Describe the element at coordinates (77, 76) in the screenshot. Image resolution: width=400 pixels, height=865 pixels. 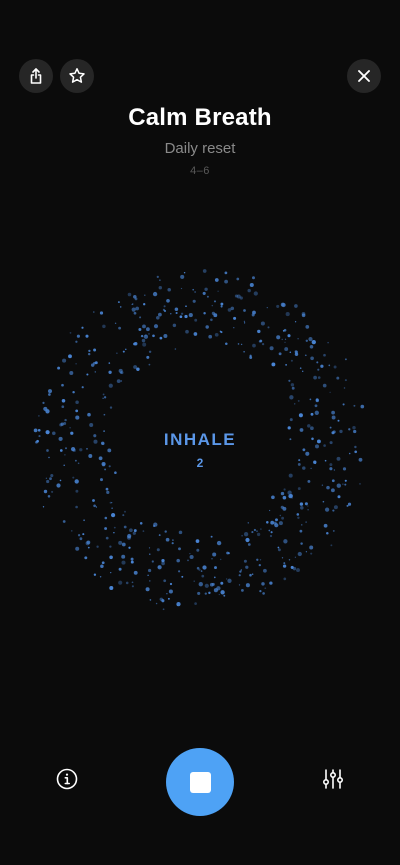
I see `favorite-button` at that location.